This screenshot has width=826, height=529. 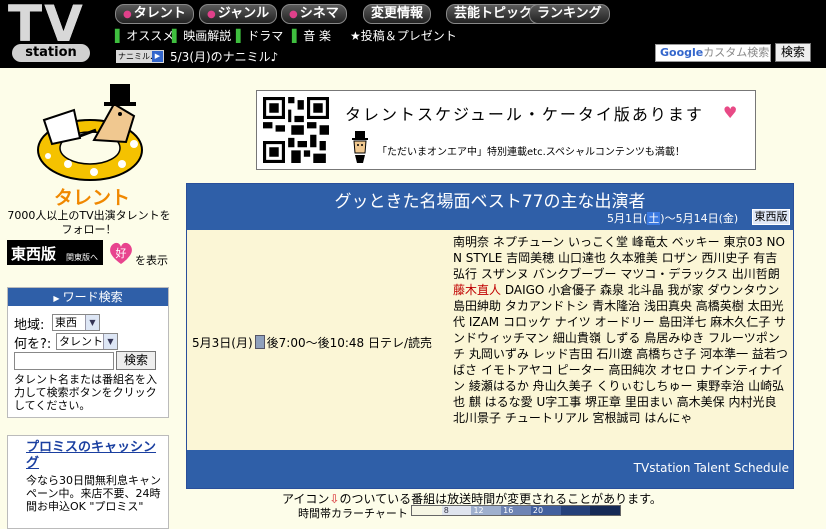 I want to click on subnav-recommend: ▌ オススメ, so click(x=144, y=36).